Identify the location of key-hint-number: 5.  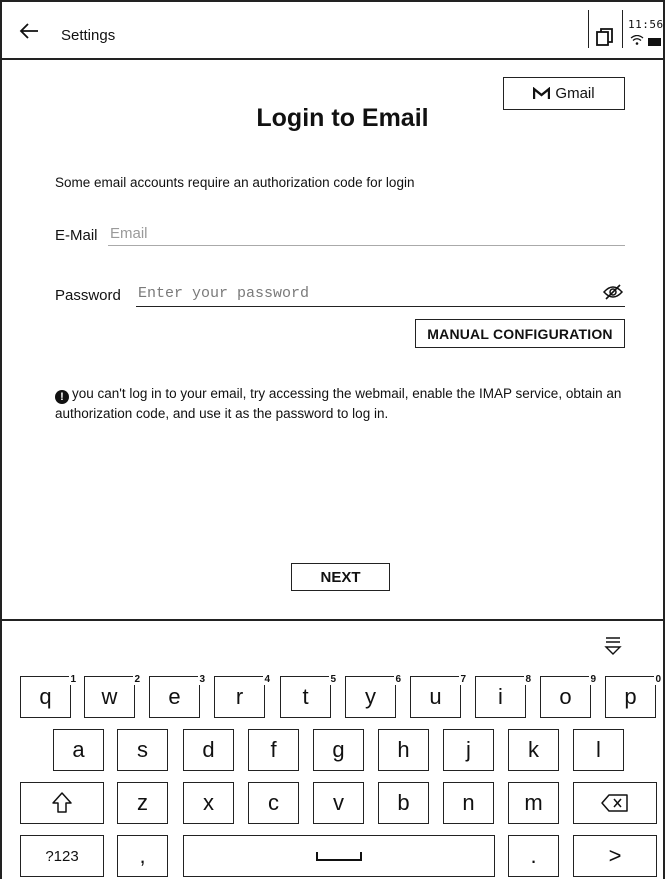
(333, 679).